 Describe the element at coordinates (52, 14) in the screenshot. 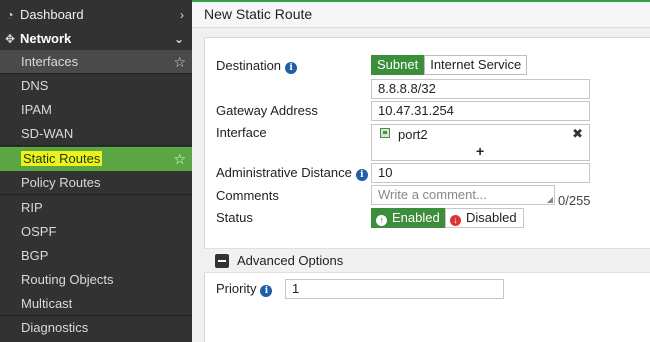

I see `sidebar-item-label: Dashboard` at that location.